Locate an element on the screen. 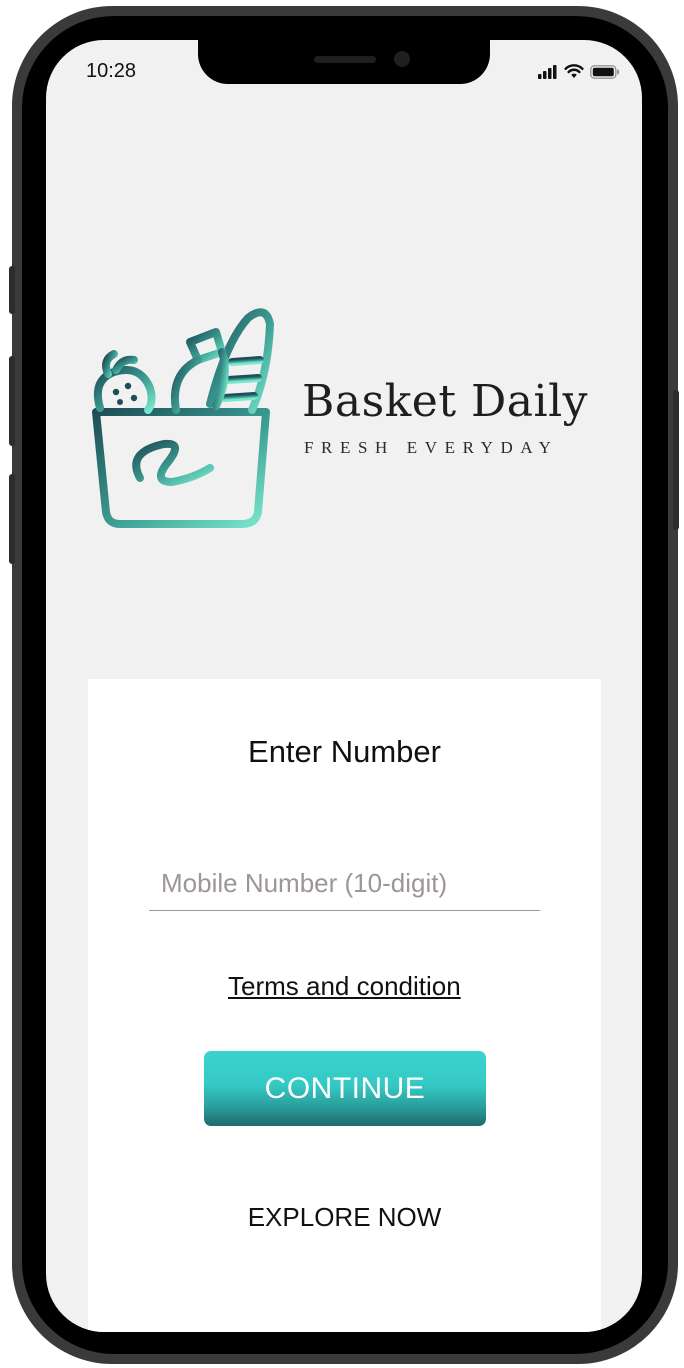 The height and width of the screenshot is (1368, 684). grocery-basket-icon is located at coordinates (183, 418).